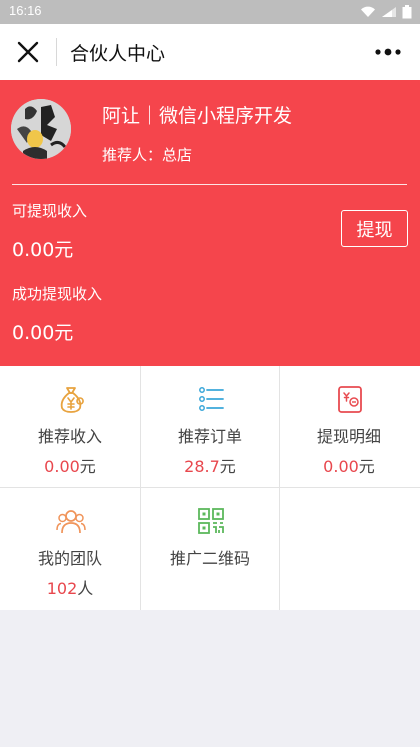 The height and width of the screenshot is (747, 420). I want to click on more-button, so click(388, 52).